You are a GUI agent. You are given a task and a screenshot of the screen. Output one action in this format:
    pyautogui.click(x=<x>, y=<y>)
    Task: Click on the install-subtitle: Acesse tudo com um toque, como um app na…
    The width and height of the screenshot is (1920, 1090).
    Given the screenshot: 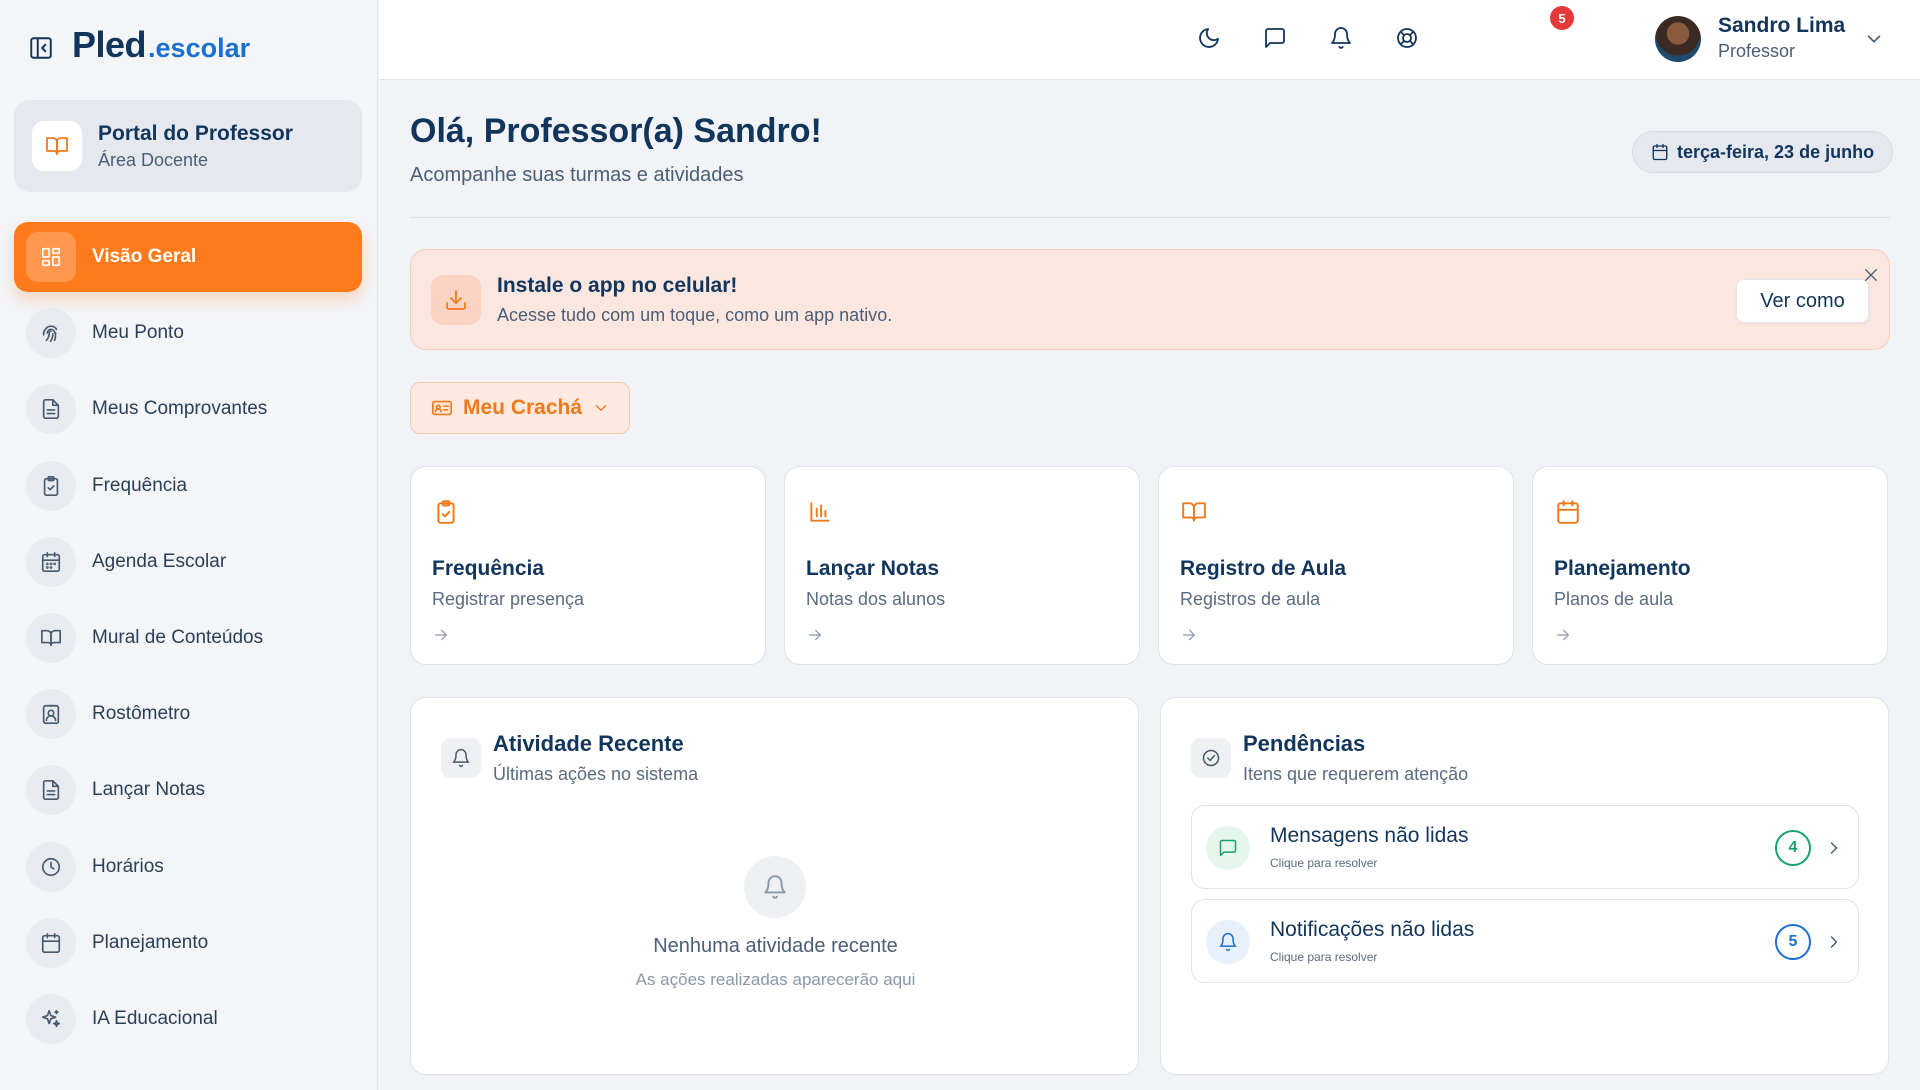 What is the action you would take?
    pyautogui.click(x=695, y=315)
    